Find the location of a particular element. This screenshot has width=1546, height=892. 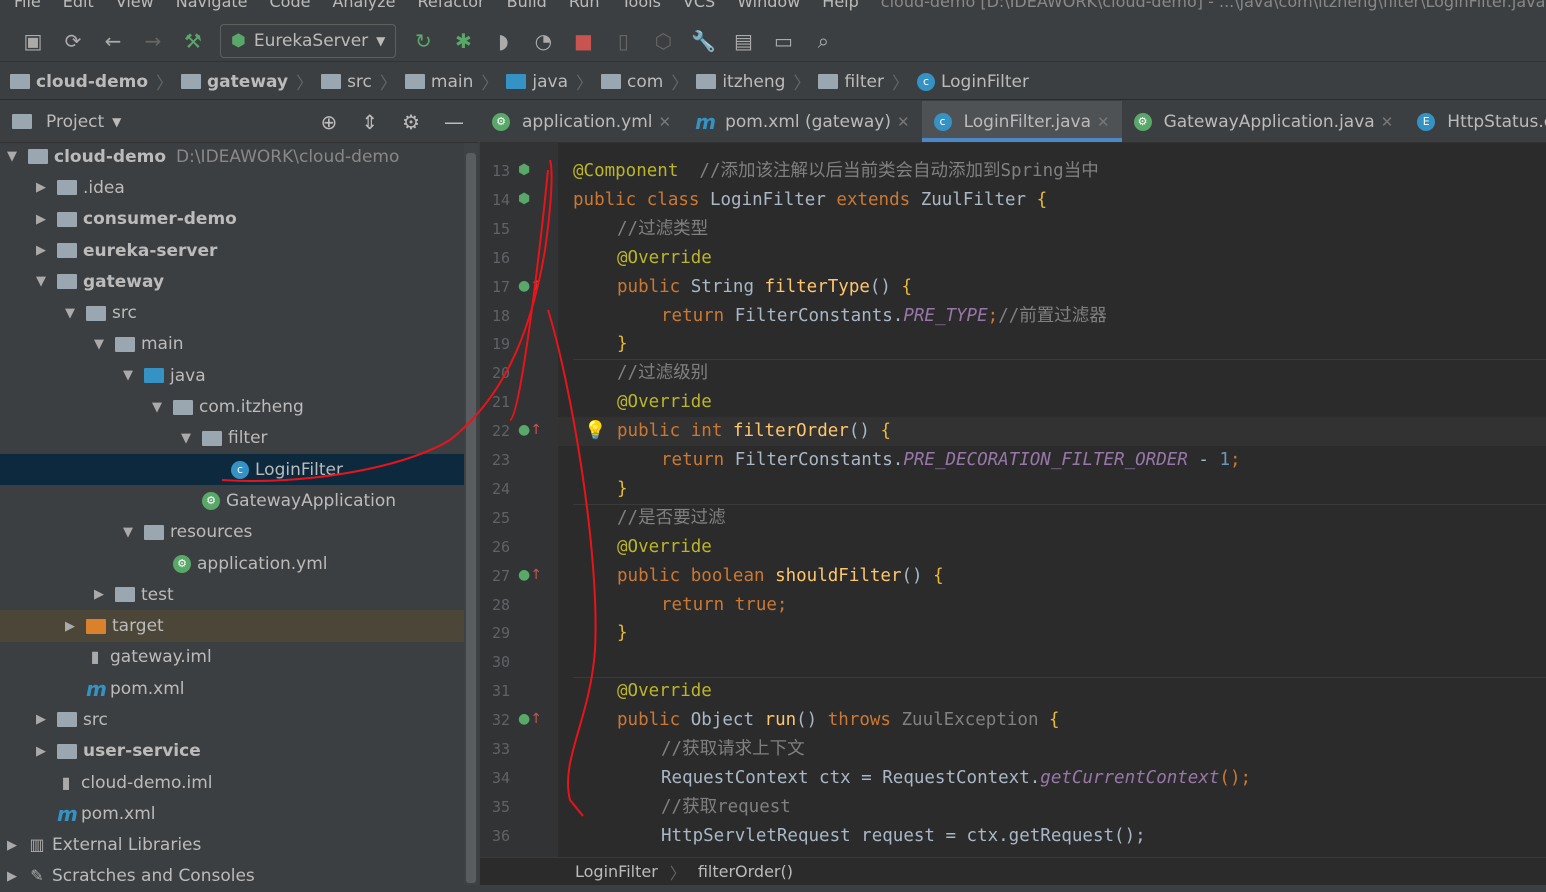

tree-item: ▼ gateway is located at coordinates (232, 281).